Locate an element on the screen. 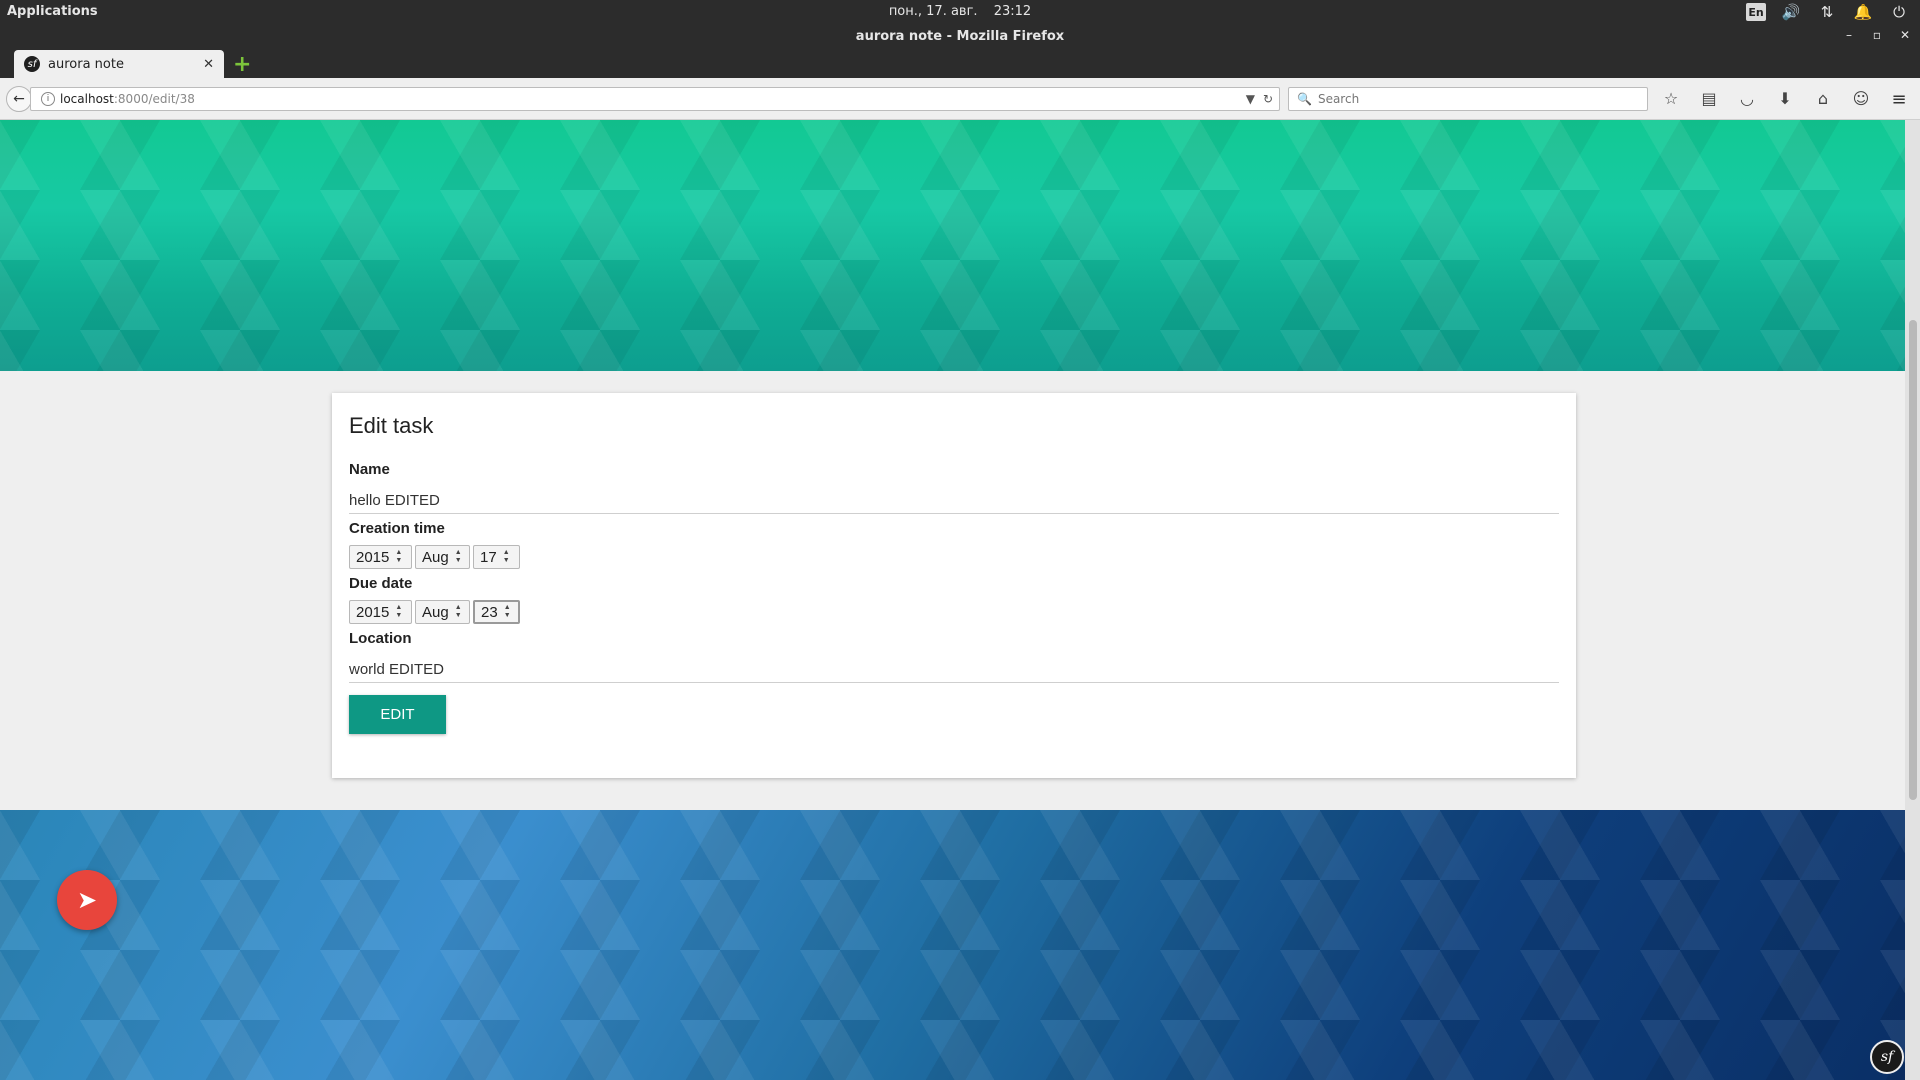 The height and width of the screenshot is (1080, 1920). home-icon: ⌂ is located at coordinates (1823, 98).